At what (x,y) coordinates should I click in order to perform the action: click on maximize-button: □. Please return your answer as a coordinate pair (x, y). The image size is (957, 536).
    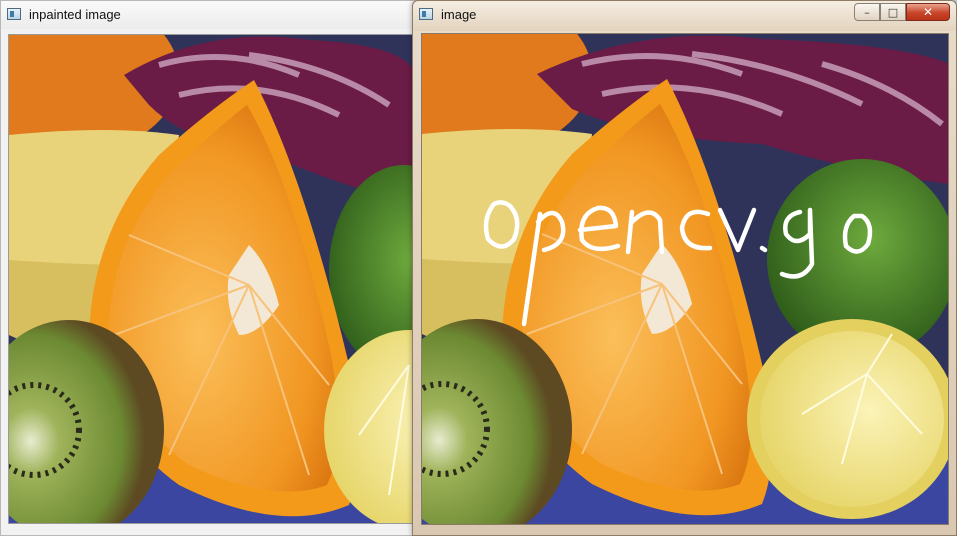
    Looking at the image, I should click on (893, 12).